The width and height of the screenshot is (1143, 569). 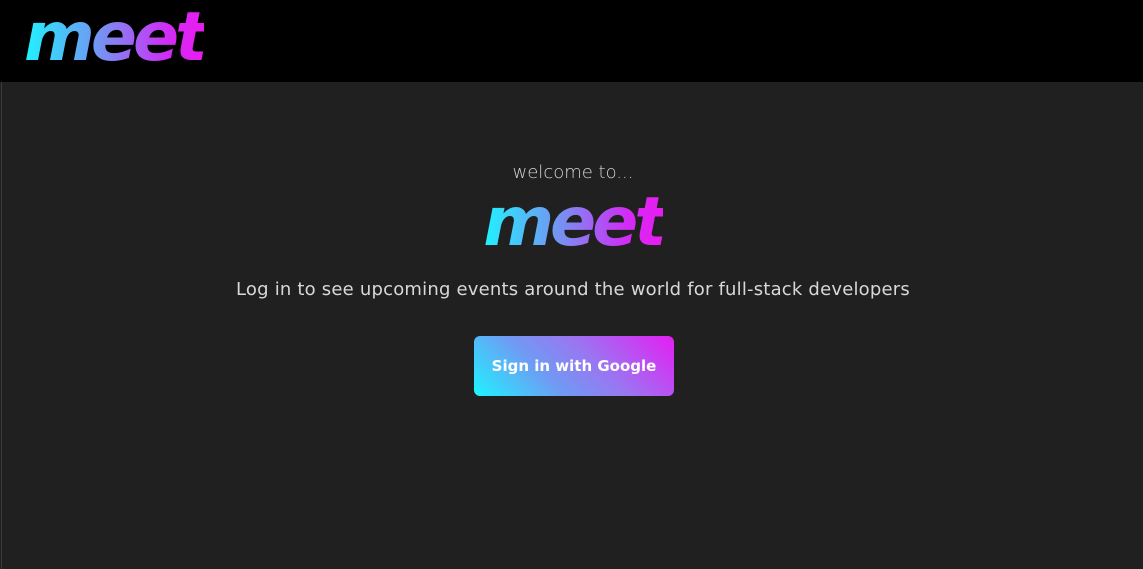 I want to click on header-logo: meet, so click(x=116, y=38).